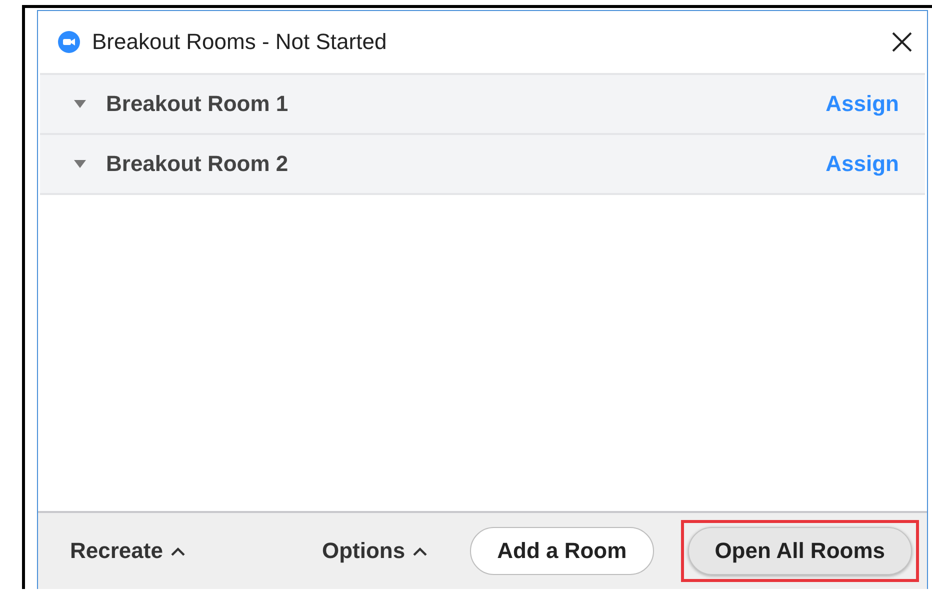 The height and width of the screenshot is (592, 932). Describe the element at coordinates (482, 103) in the screenshot. I see `room-row: Breakout Room 1 Assign` at that location.